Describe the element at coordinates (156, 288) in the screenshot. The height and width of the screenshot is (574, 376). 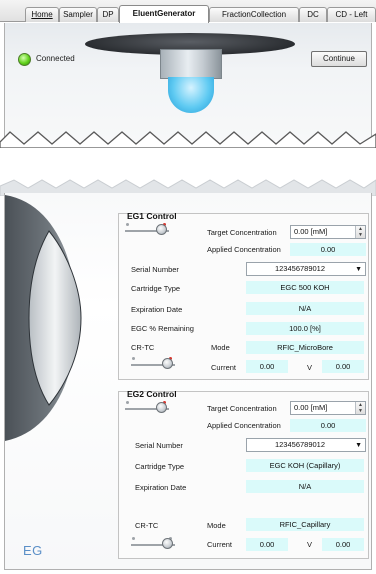
I see `eg1-cartridge-type-label: Cartridge Type` at that location.